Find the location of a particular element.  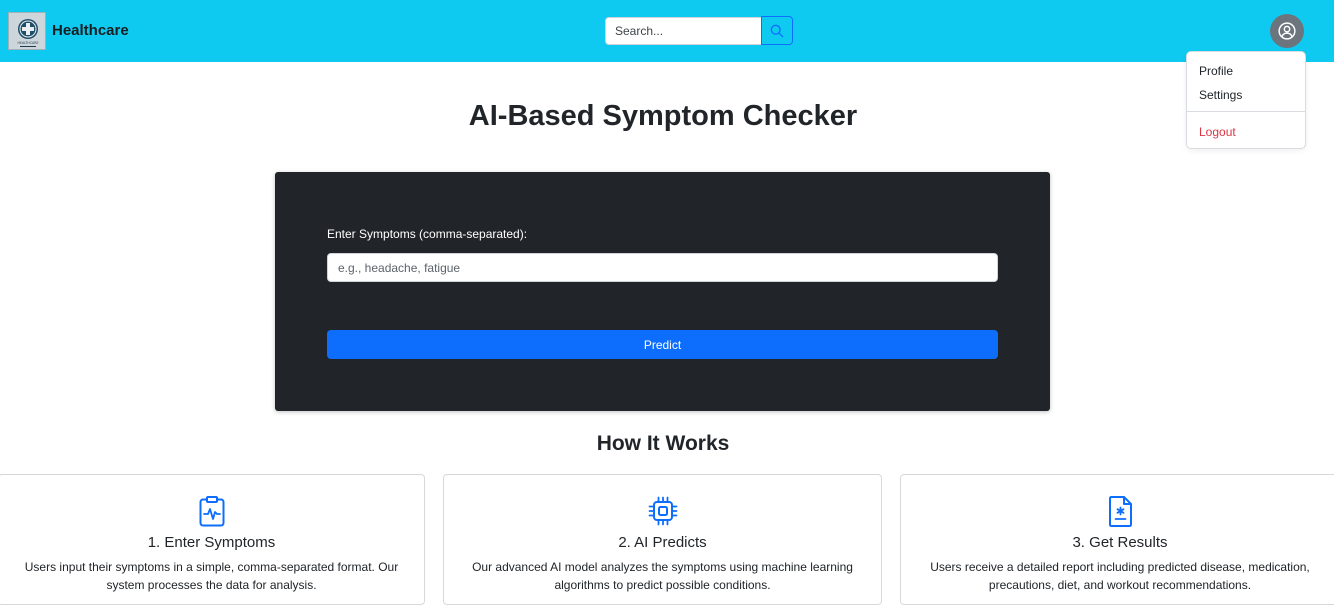

search-input is located at coordinates (683, 31).